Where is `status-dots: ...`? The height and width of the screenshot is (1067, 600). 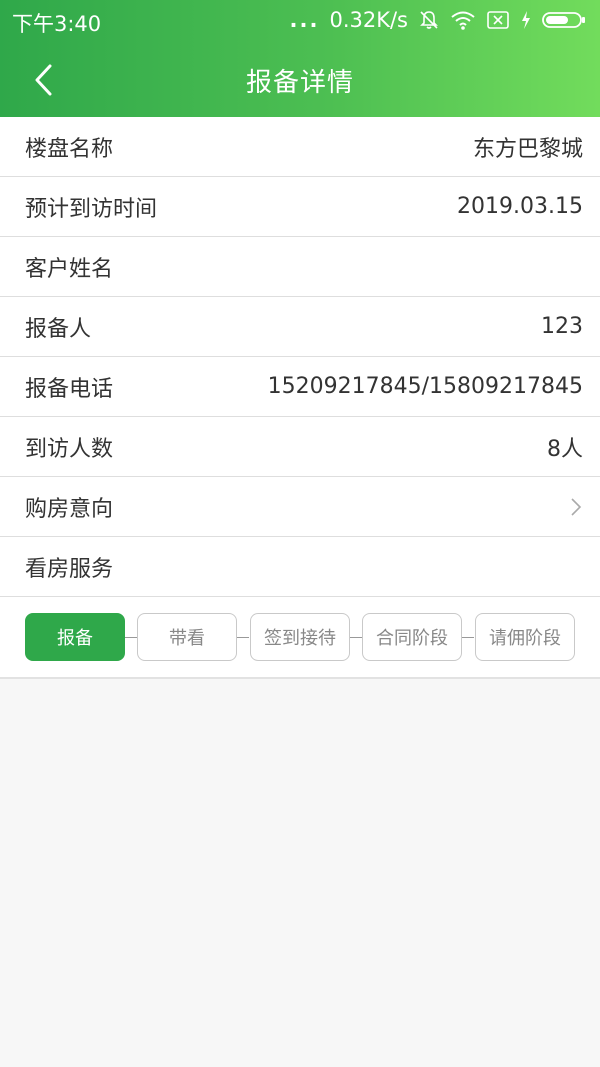
status-dots: ... is located at coordinates (304, 20).